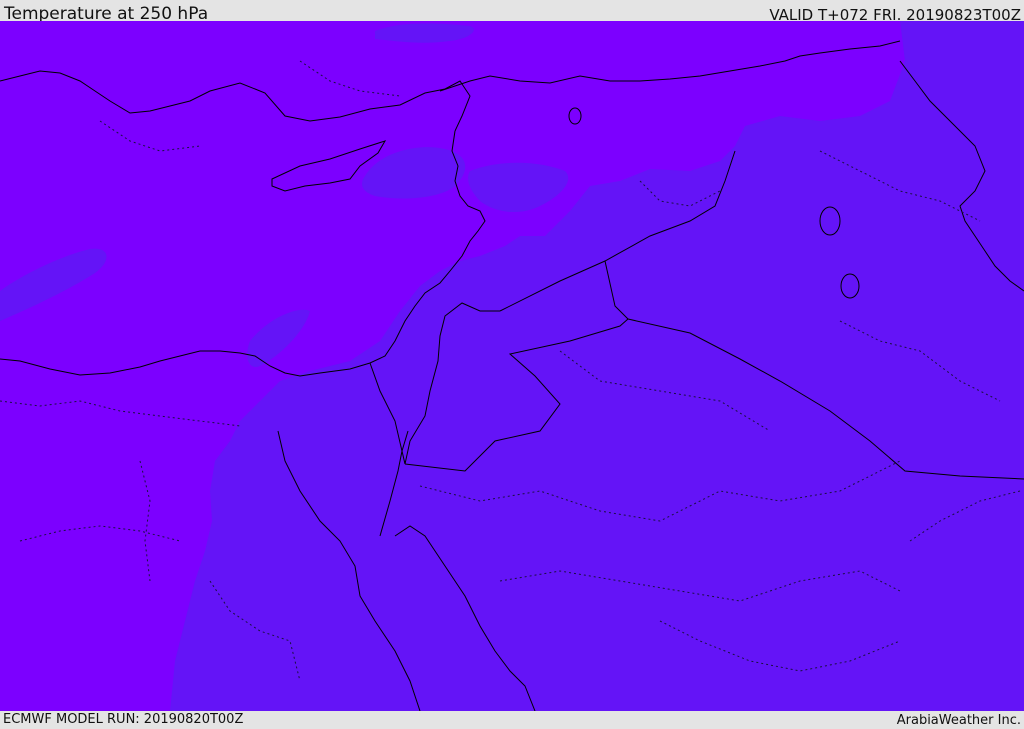 Image resolution: width=1024 pixels, height=729 pixels. Describe the element at coordinates (958, 720) in the screenshot. I see `credit-label: ArabiaWeather Inc.` at that location.